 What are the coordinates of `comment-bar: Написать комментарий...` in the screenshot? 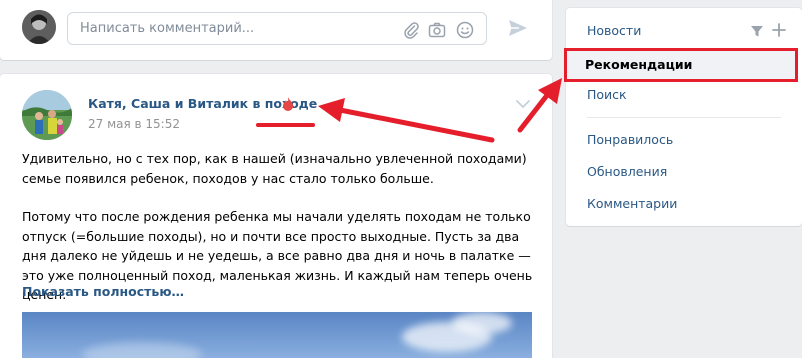 It's located at (276, 30).